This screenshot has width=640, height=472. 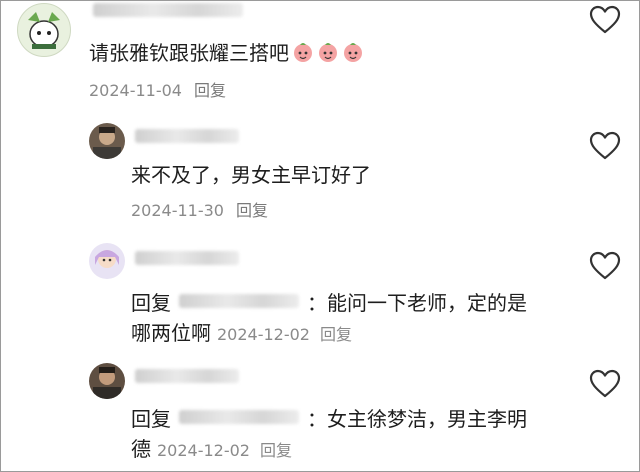 What do you see at coordinates (329, 419) in the screenshot?
I see `comment-text: 回复 ：女主徐梦洁，男主李明` at bounding box center [329, 419].